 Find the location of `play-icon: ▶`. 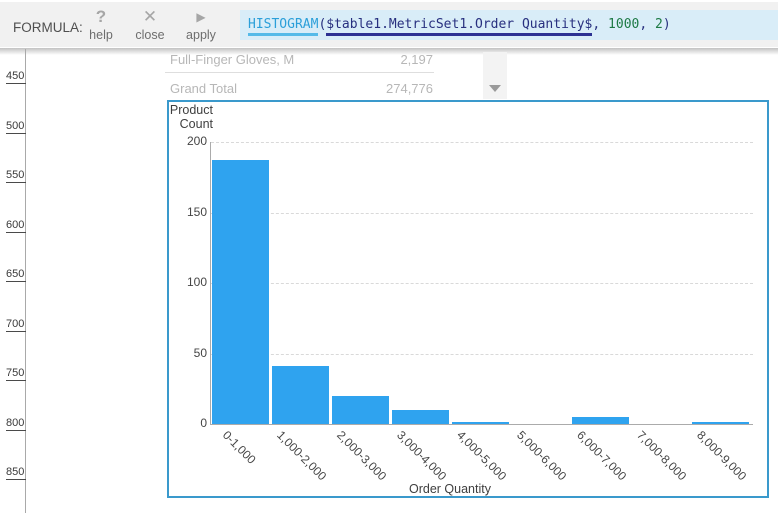

play-icon: ▶ is located at coordinates (201, 17).